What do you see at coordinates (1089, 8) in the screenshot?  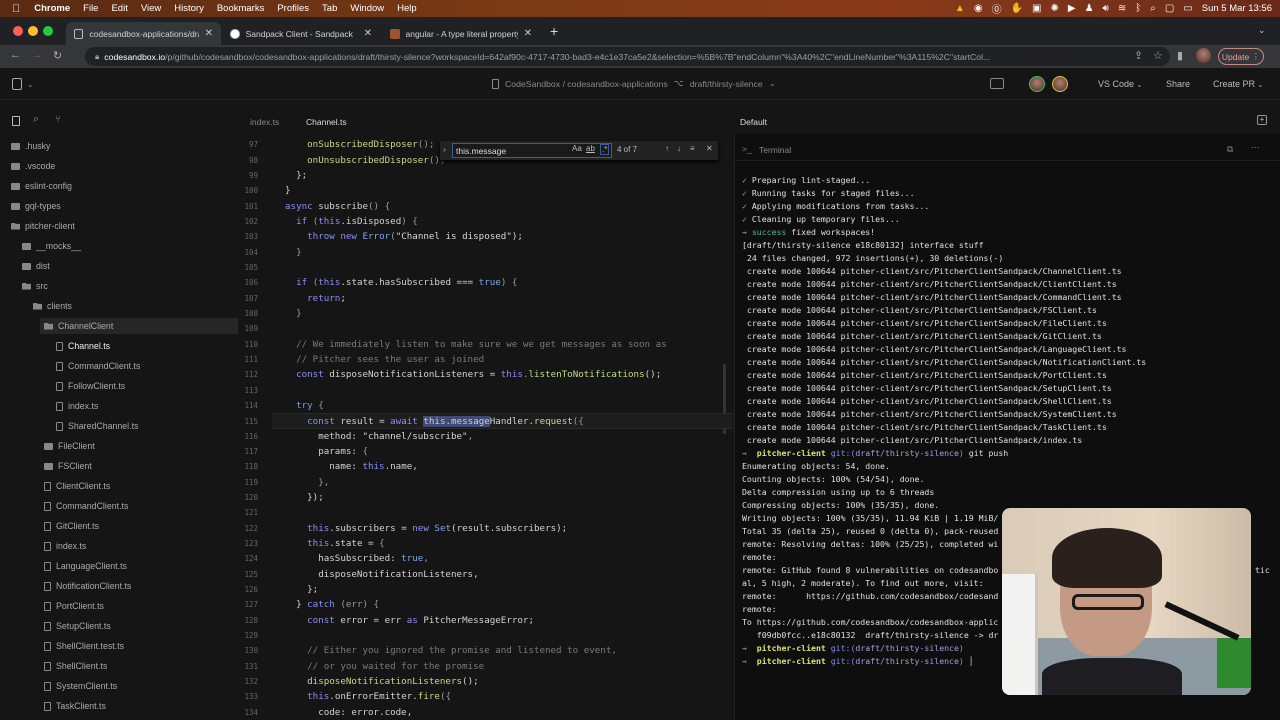 I see `user-icon: ♟` at bounding box center [1089, 8].